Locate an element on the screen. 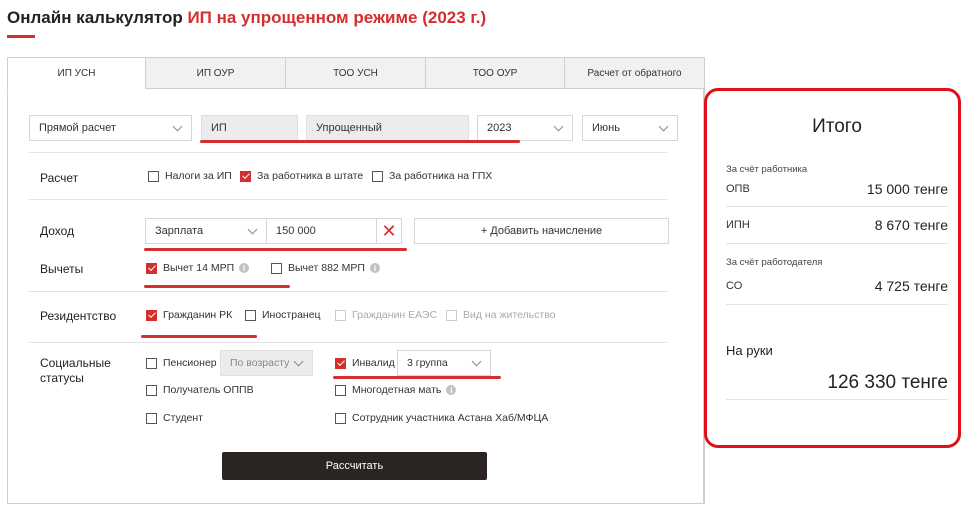 The image size is (974, 510). income-label: Доход is located at coordinates (57, 231).